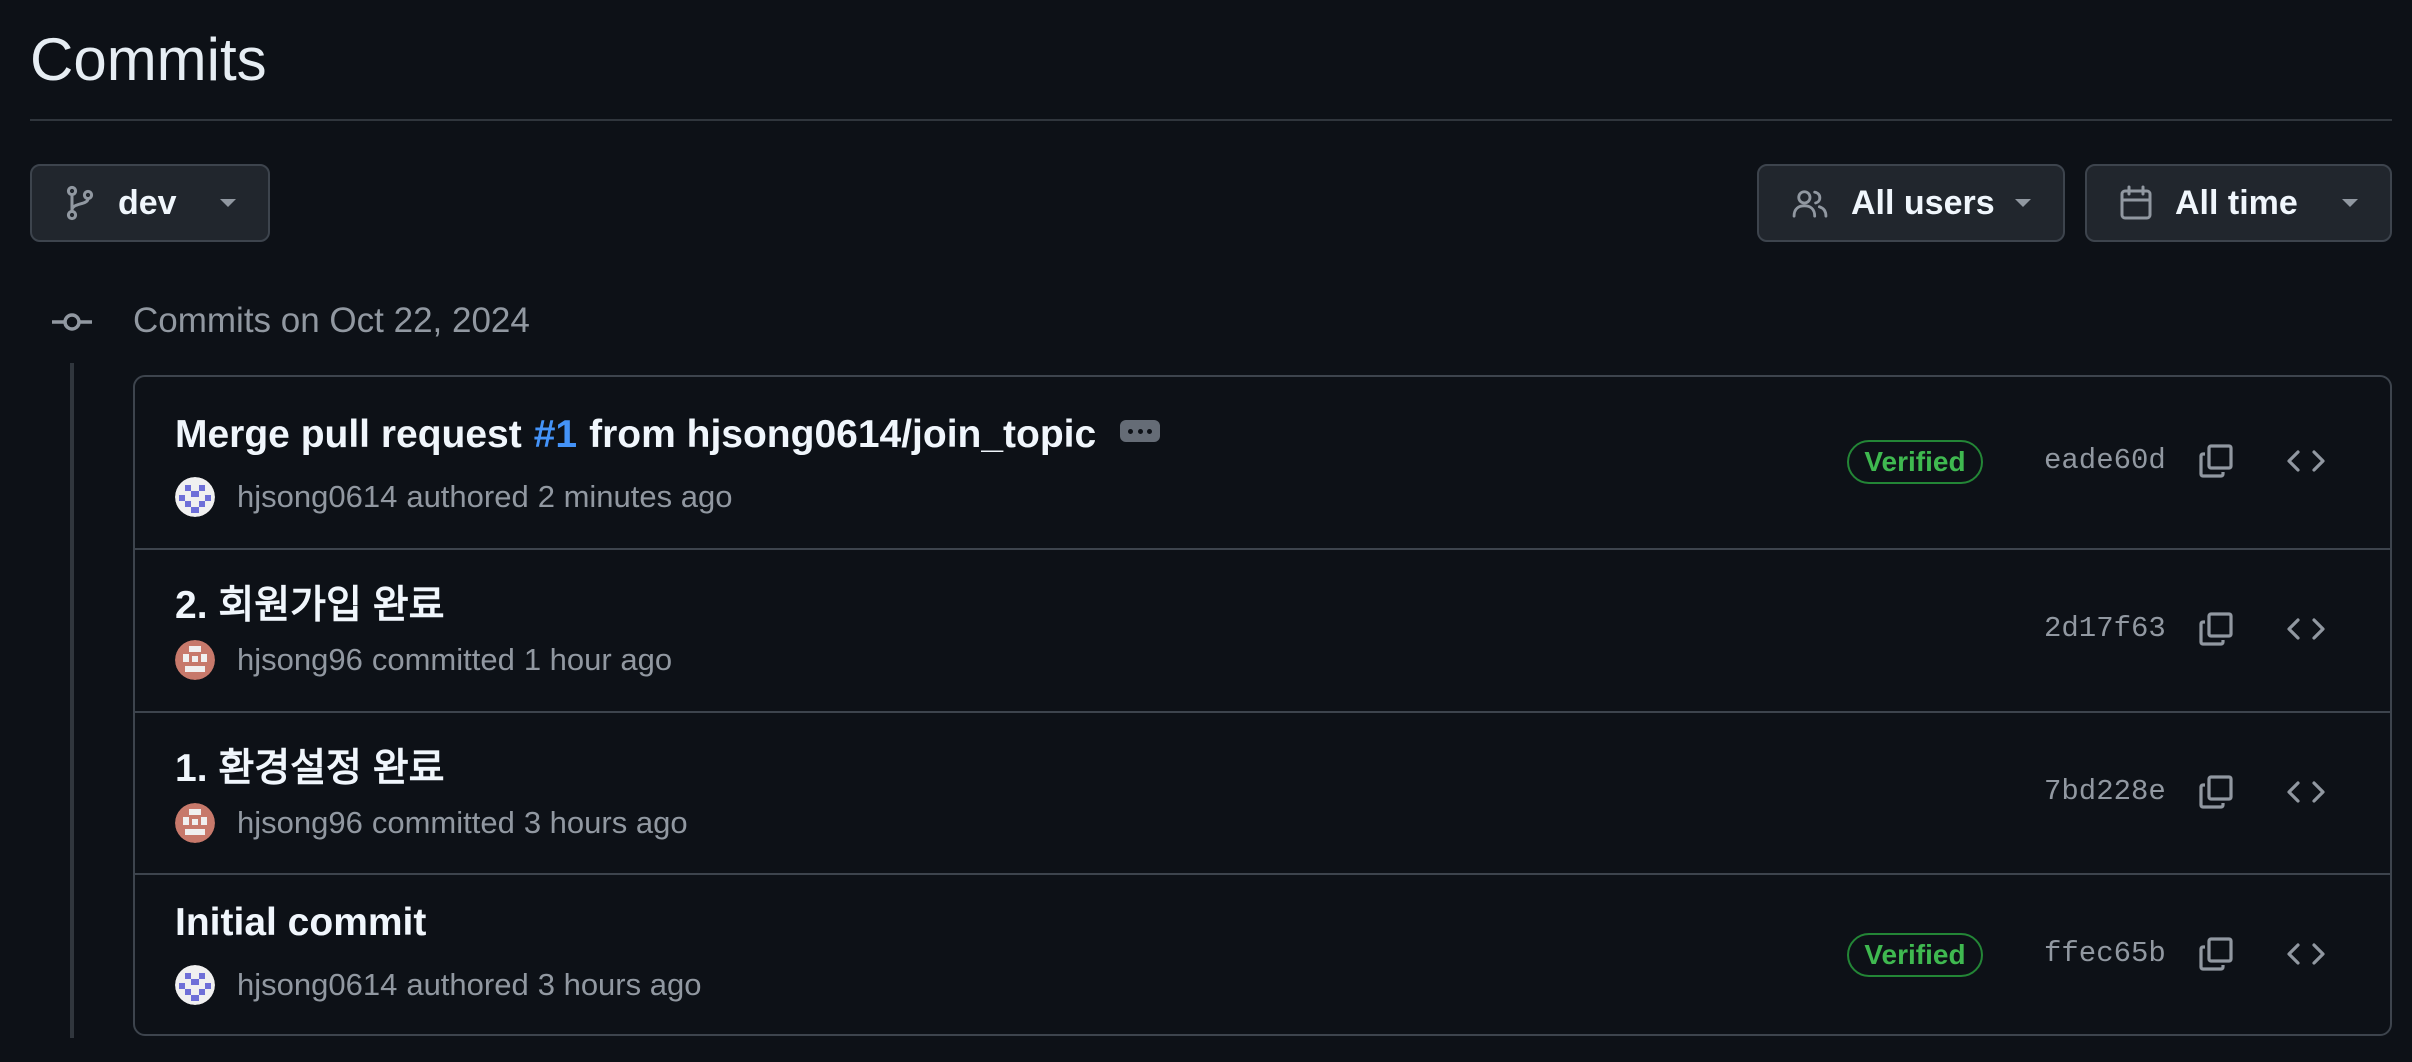  I want to click on page-title: Commits, so click(148, 59).